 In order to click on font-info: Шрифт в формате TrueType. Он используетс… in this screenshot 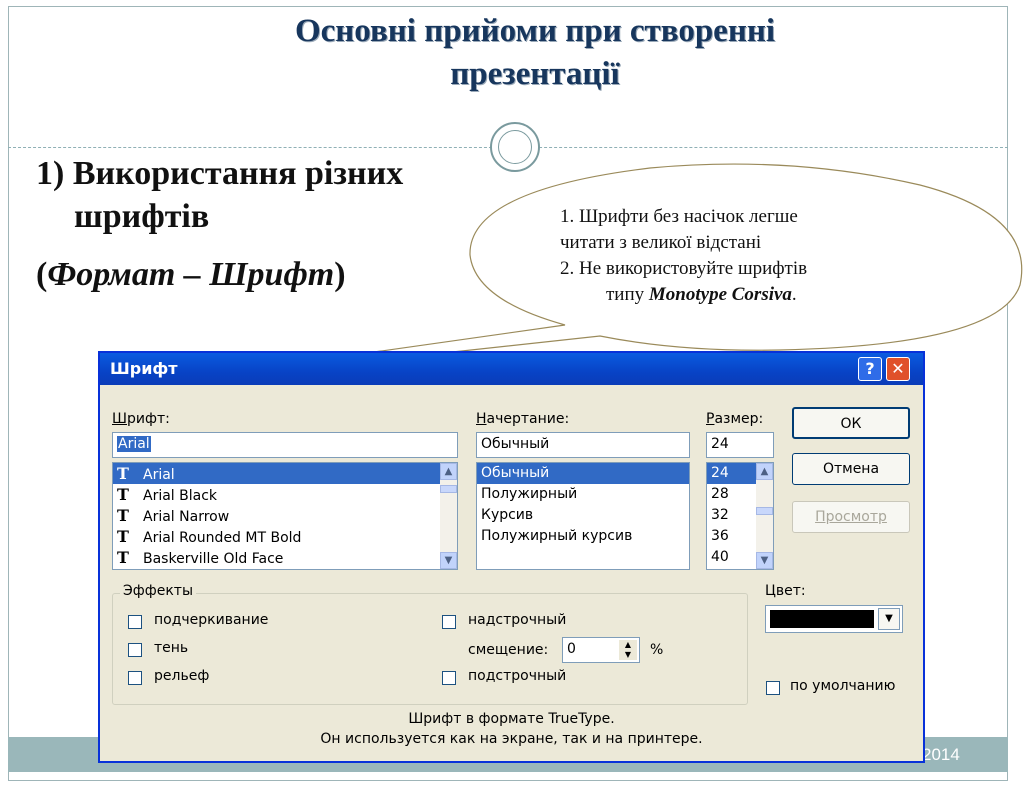, I will do `click(511, 729)`.